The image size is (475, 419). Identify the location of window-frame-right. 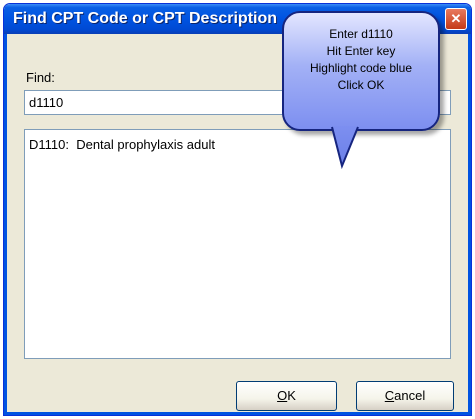
(469, 224).